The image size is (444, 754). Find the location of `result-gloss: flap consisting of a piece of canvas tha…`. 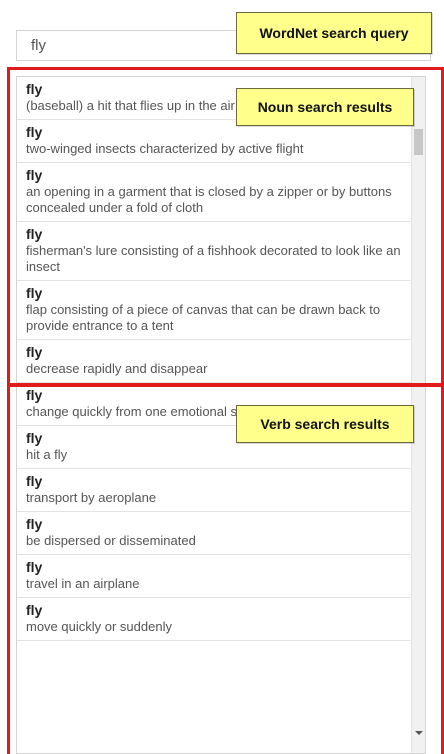

result-gloss: flap consisting of a piece of canvas tha… is located at coordinates (203, 317).